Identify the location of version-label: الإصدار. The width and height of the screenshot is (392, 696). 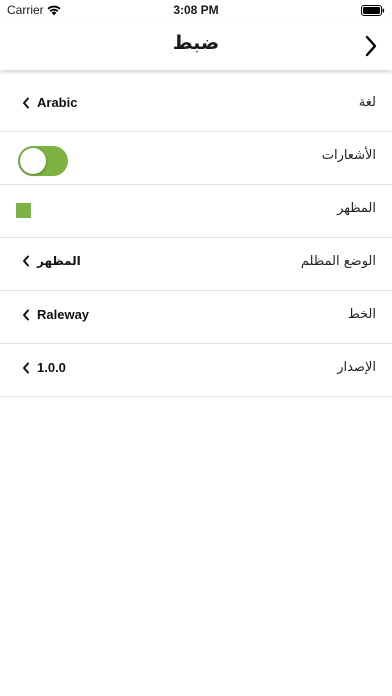
(356, 367).